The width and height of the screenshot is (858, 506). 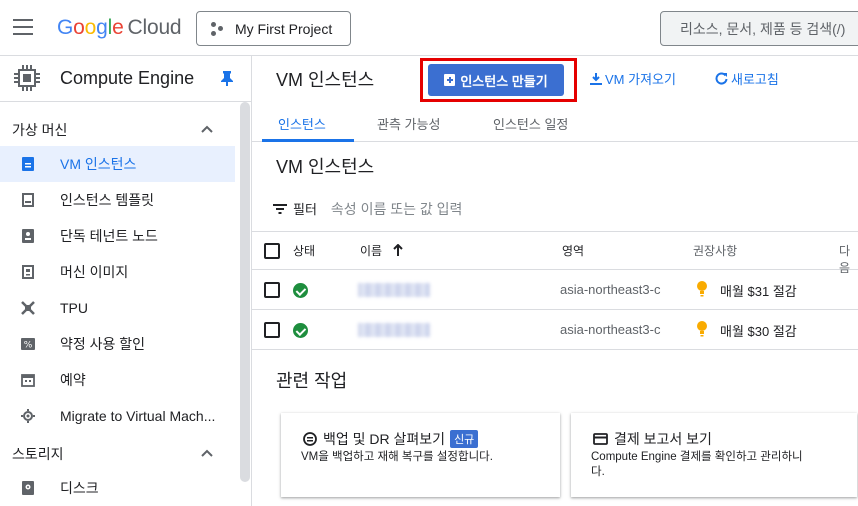 What do you see at coordinates (28, 380) in the screenshot?
I see `calendar-icon` at bounding box center [28, 380].